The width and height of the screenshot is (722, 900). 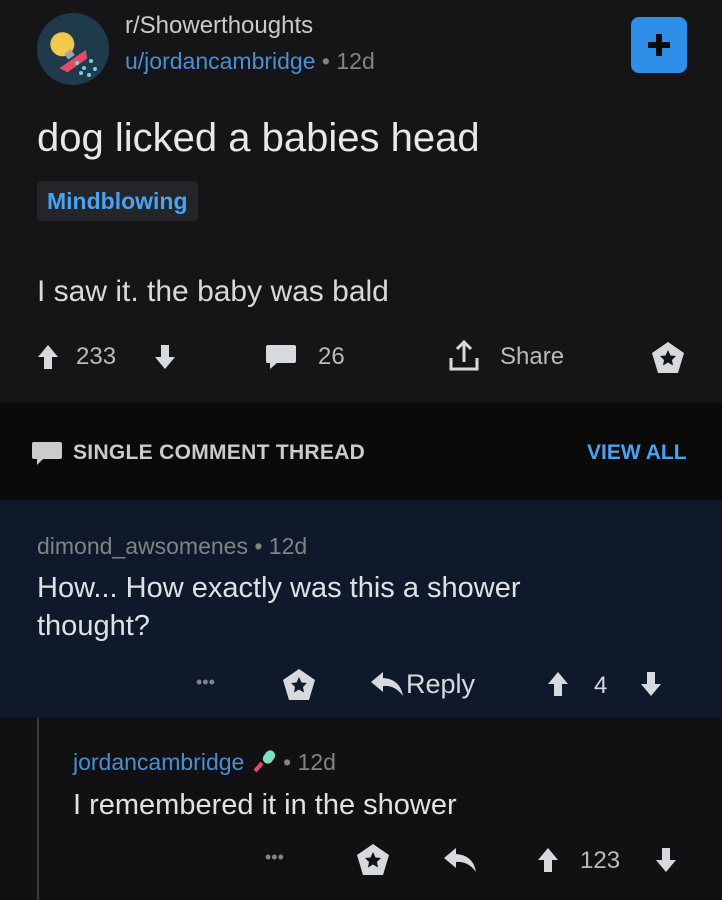 I want to click on thread-bubble-icon, so click(x=47, y=454).